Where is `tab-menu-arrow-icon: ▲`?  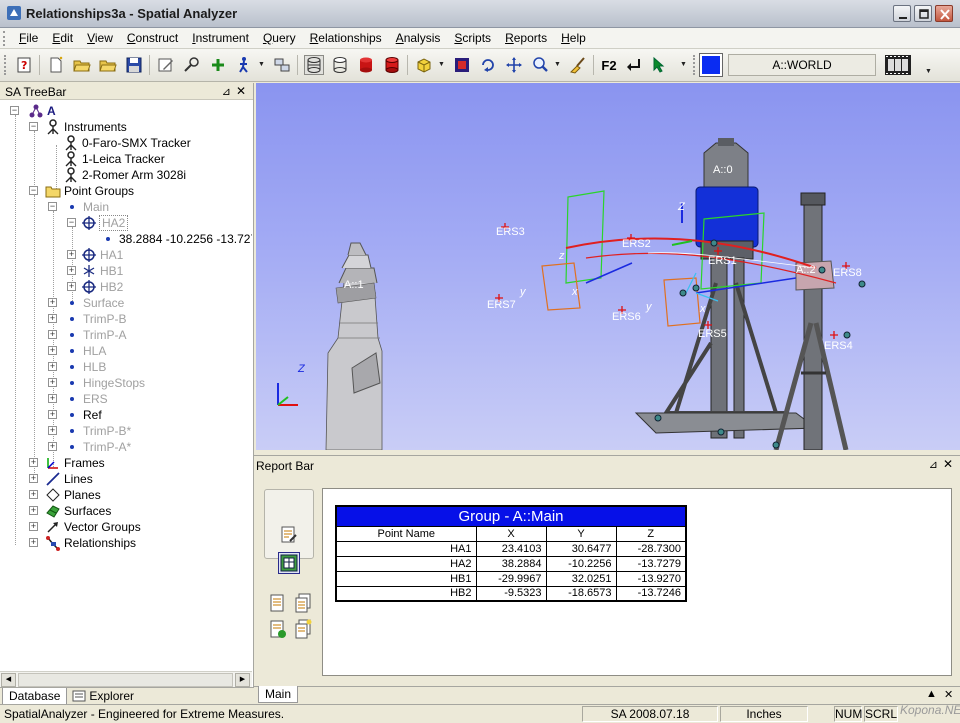
tab-menu-arrow-icon: ▲ is located at coordinates (931, 694).